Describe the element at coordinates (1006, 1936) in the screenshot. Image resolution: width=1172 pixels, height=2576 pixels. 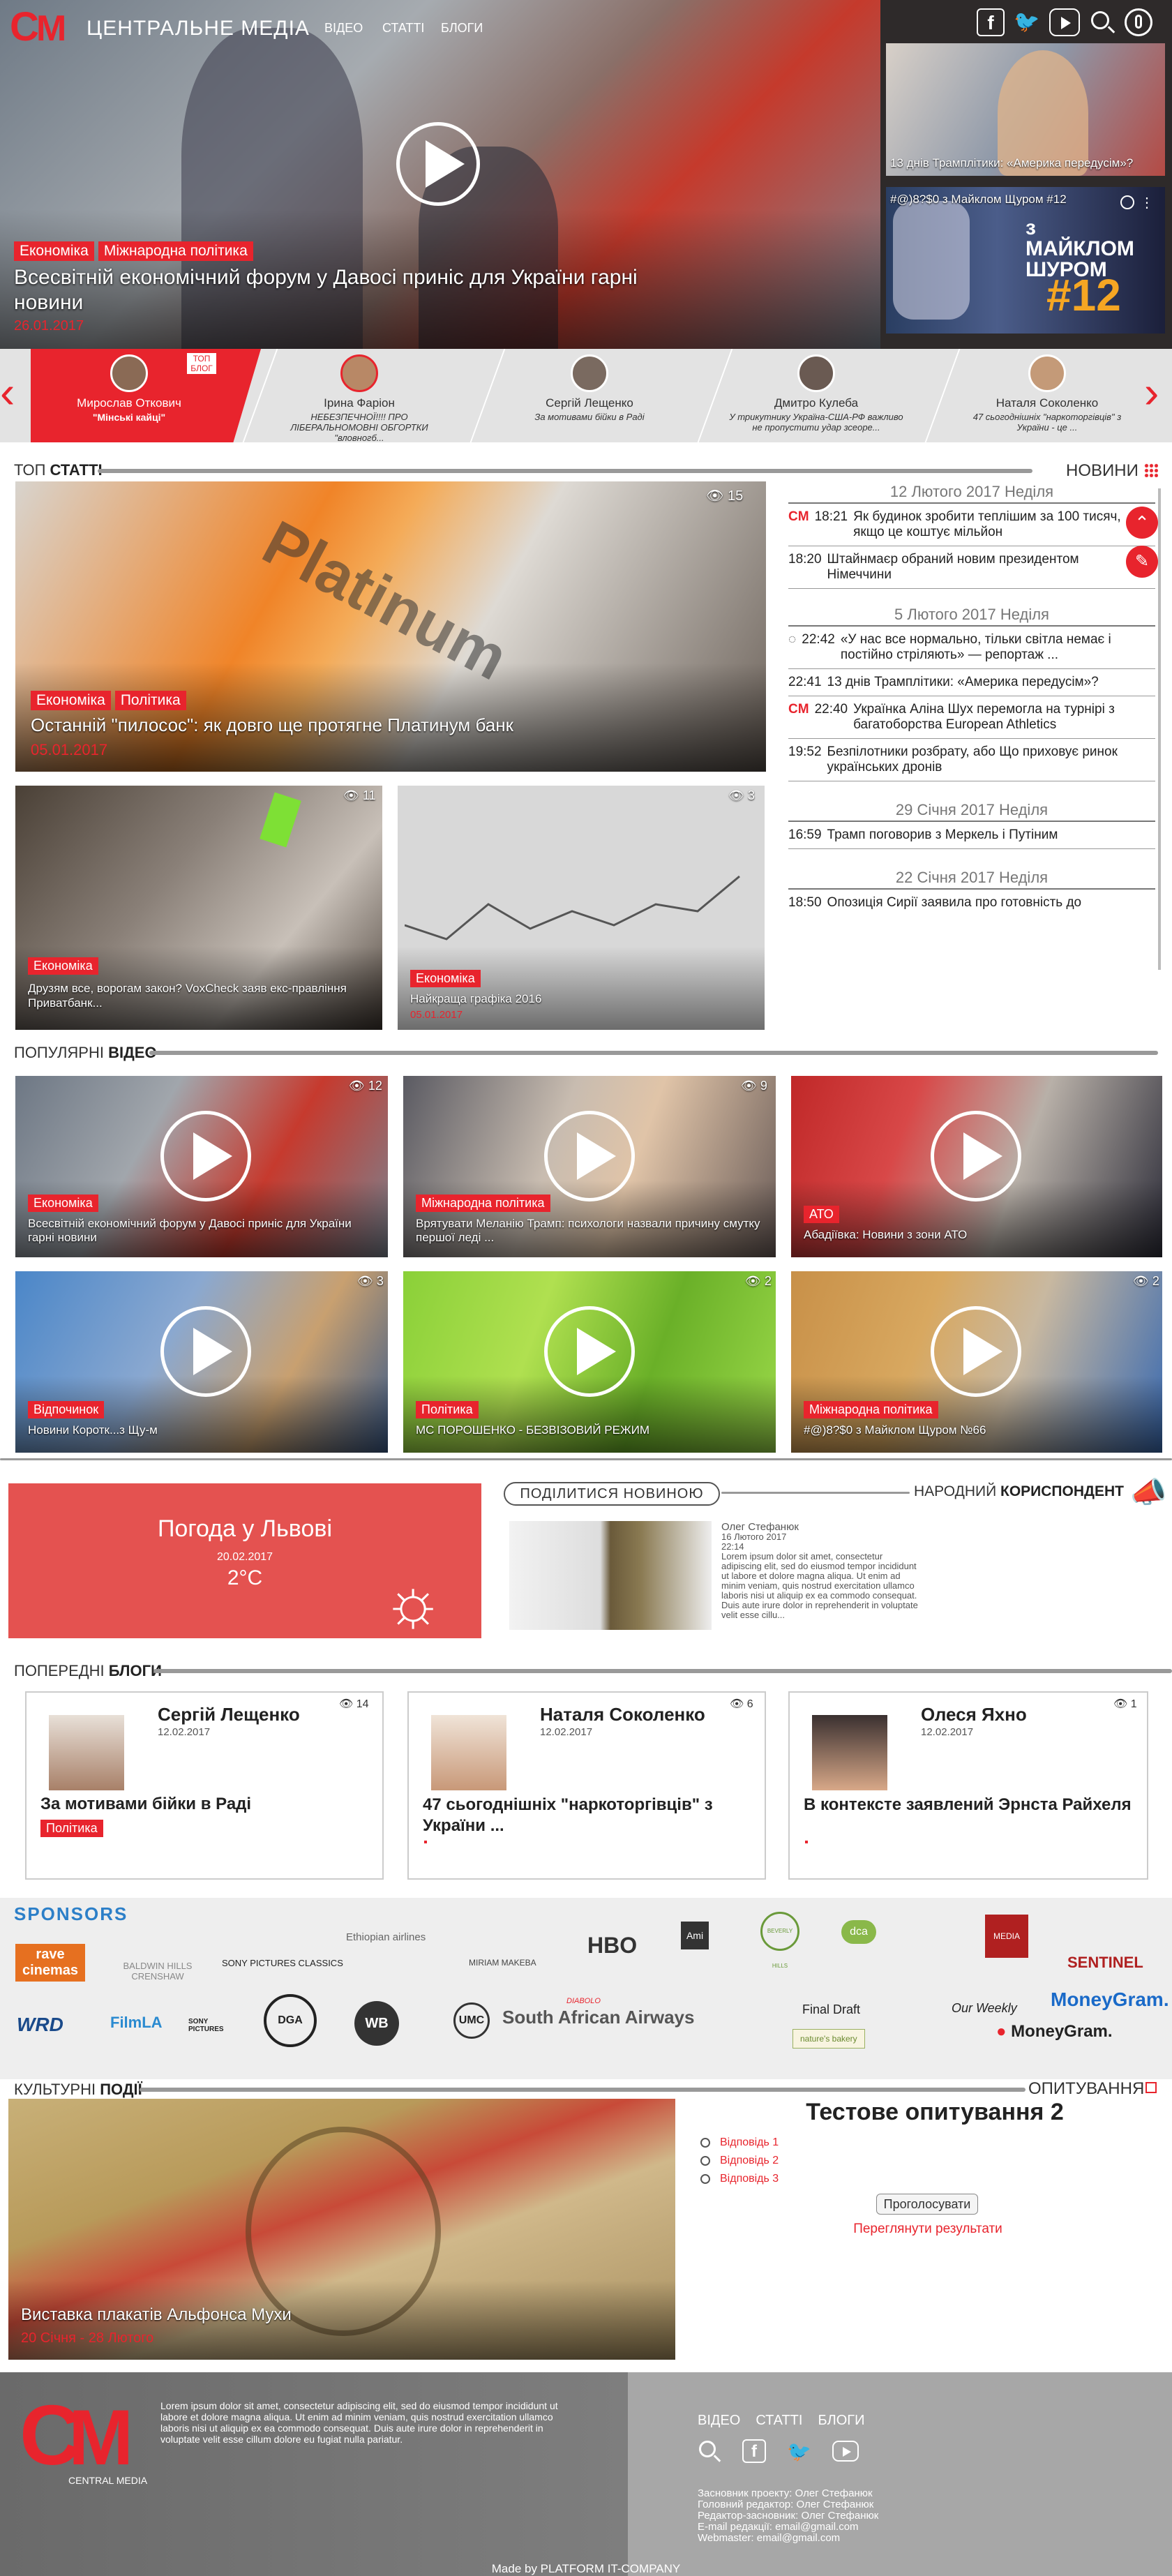
I see `sponsor-logo: MEDIA` at that location.